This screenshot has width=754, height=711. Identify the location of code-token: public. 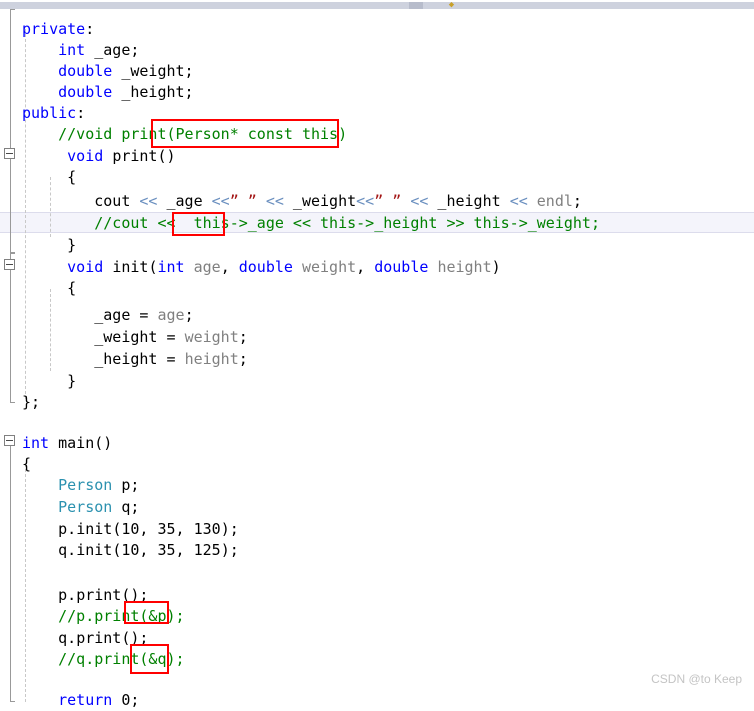
(49, 113).